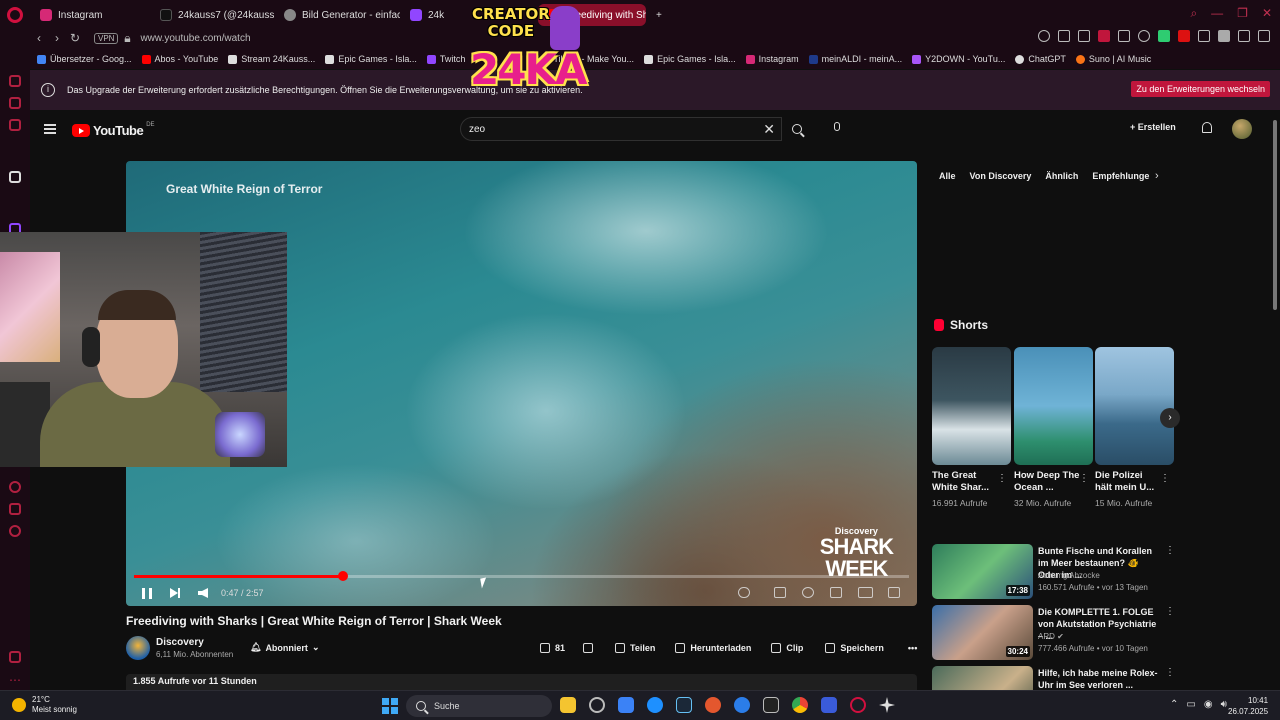  Describe the element at coordinates (1275, 401) in the screenshot. I see `page-scrollbar` at that location.